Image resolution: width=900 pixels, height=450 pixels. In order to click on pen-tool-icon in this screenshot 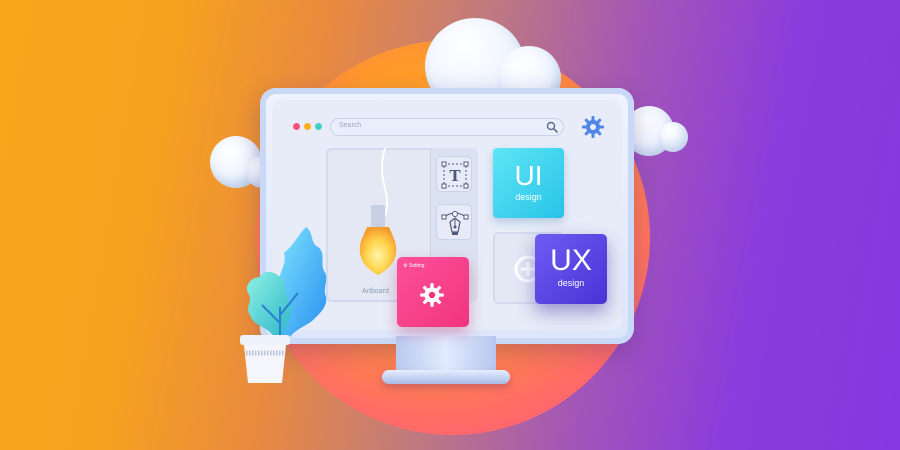, I will do `click(455, 223)`.